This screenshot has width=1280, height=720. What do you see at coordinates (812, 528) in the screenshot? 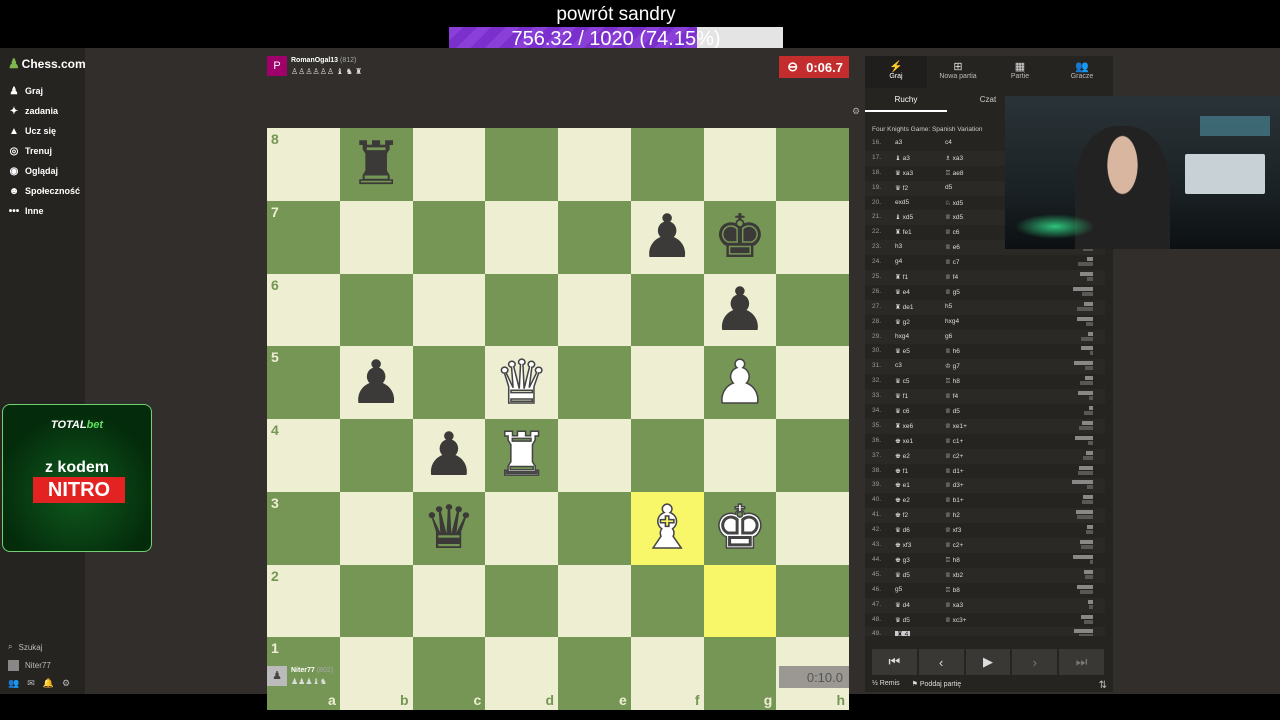
I see `square-h3` at bounding box center [812, 528].